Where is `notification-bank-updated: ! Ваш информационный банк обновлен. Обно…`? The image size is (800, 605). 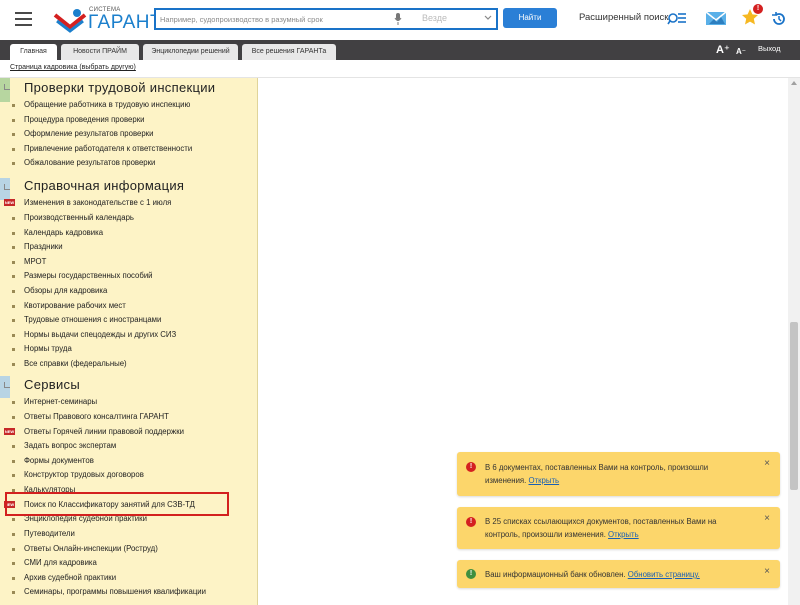
notification-bank-updated: ! Ваш информационный банк обновлен. Обно… is located at coordinates (618, 574).